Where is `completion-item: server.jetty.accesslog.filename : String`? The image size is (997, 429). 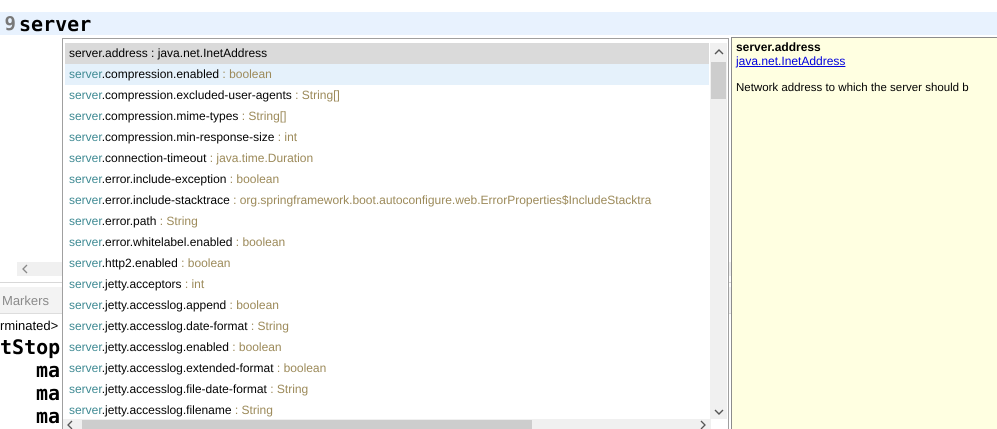 completion-item: server.jetty.accesslog.filename : String is located at coordinates (387, 410).